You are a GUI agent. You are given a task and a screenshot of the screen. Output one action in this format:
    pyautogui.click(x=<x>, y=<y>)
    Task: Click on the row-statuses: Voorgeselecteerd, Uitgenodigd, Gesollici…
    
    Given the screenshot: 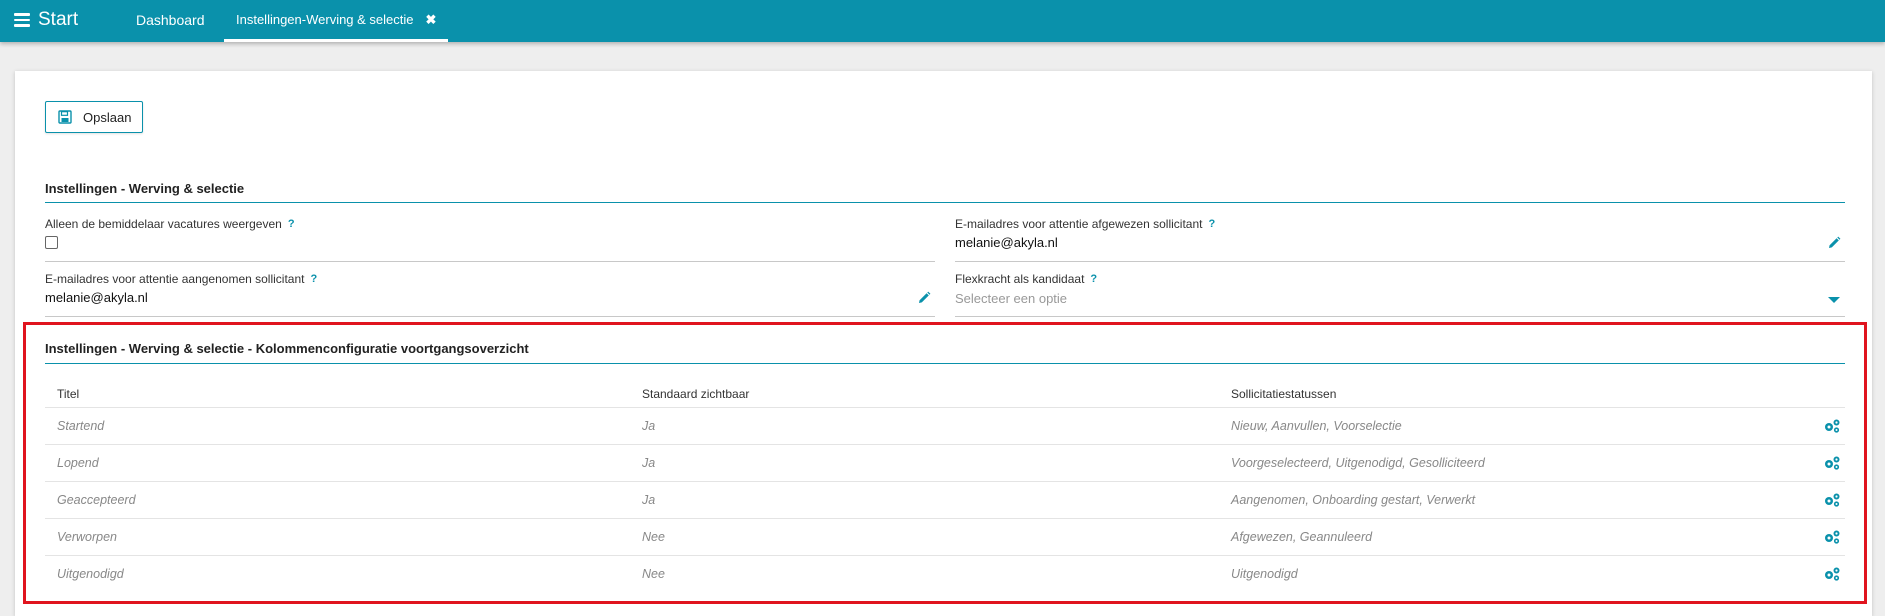 What is the action you would take?
    pyautogui.click(x=1358, y=463)
    